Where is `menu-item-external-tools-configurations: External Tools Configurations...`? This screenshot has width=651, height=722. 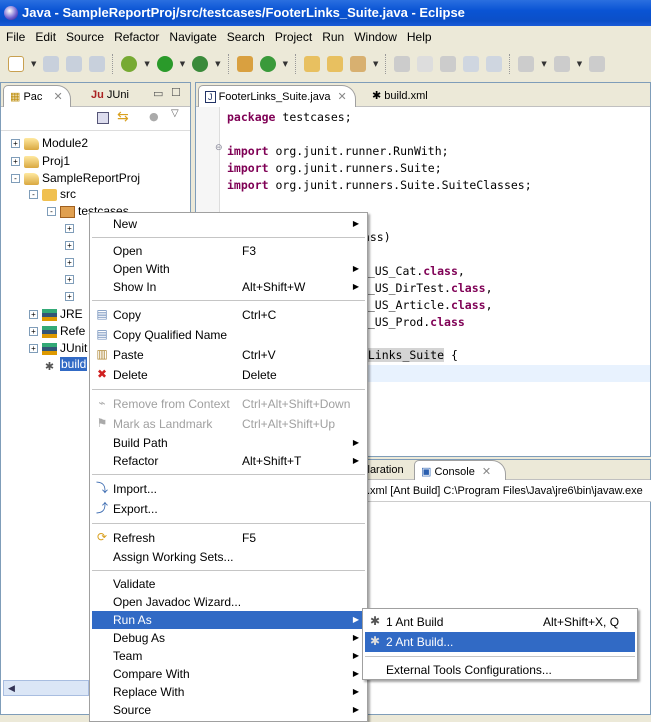
menu-item-external-tools-configurations: External Tools Configurations... is located at coordinates (500, 670).